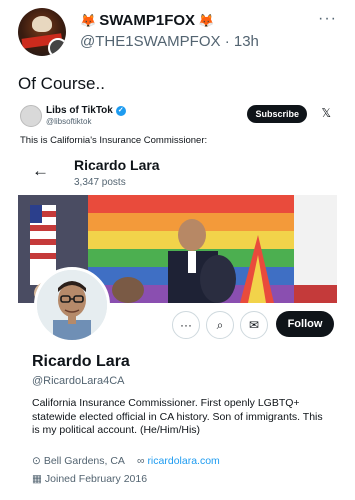  I want to click on handle-line: @THE1SWAMPFOX · 13h, so click(169, 41).